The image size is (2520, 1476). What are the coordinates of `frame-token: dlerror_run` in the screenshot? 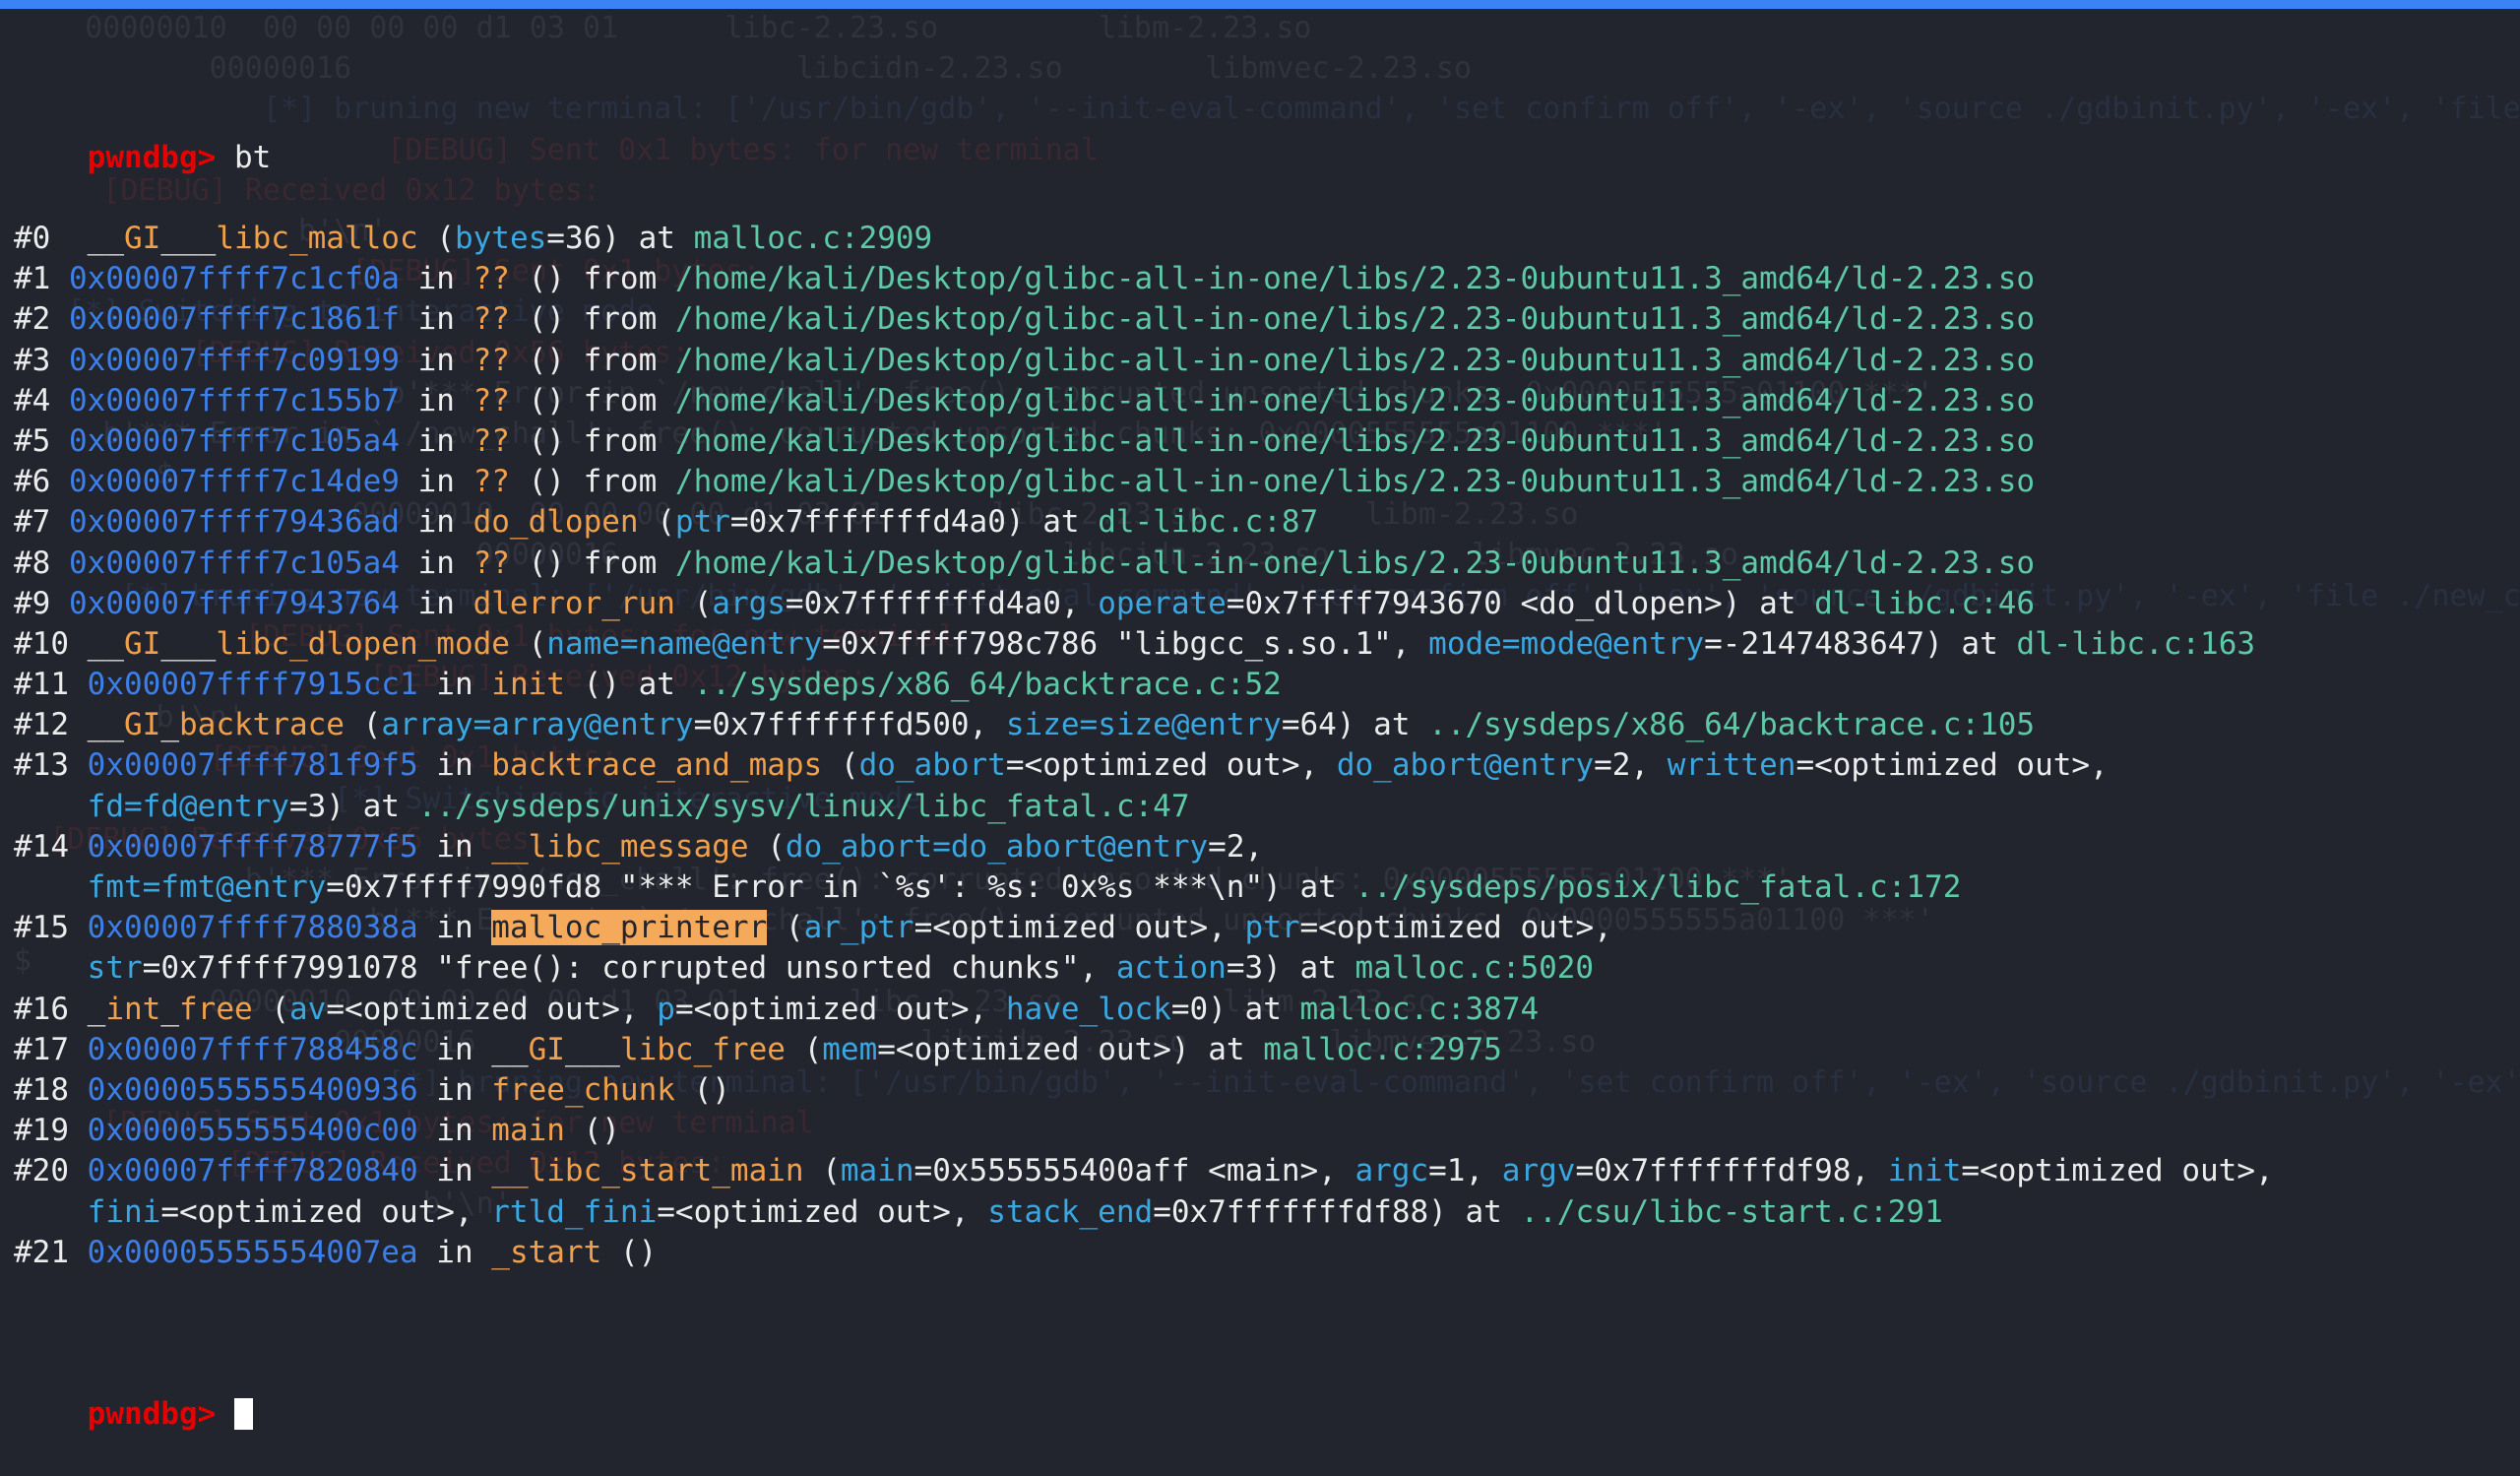 It's located at (573, 603).